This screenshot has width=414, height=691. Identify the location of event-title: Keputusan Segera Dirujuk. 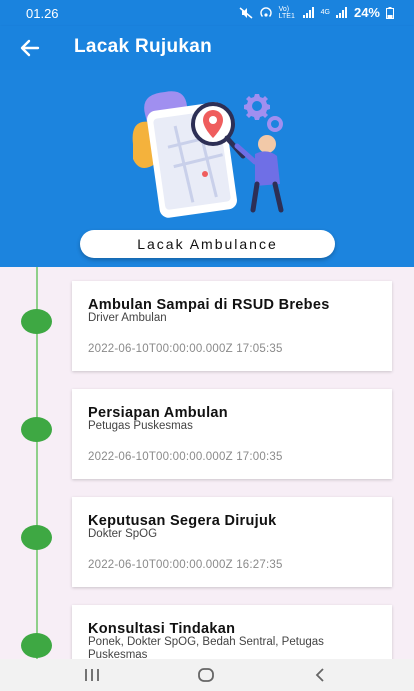
(182, 521).